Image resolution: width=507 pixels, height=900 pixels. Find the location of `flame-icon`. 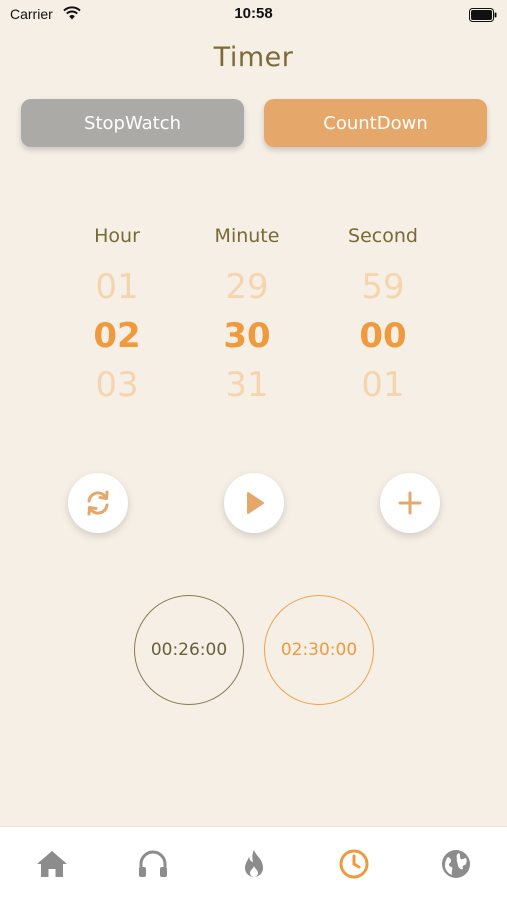

flame-icon is located at coordinates (254, 863).